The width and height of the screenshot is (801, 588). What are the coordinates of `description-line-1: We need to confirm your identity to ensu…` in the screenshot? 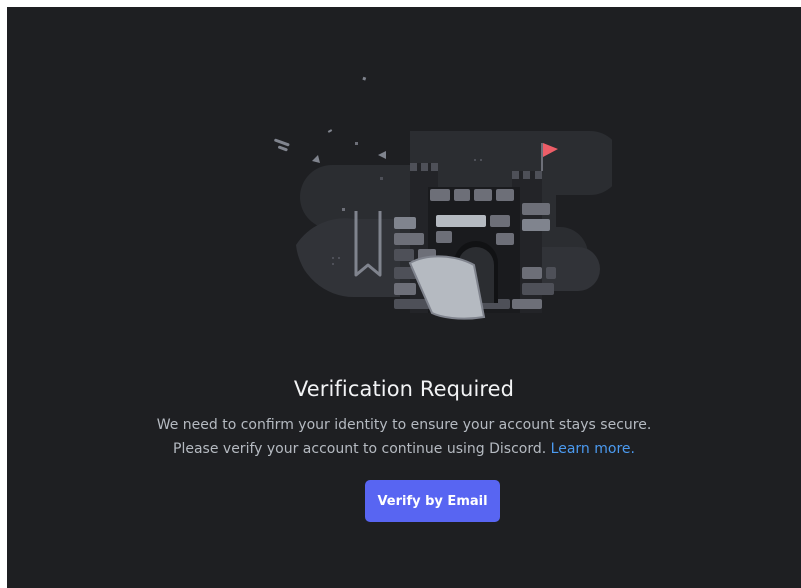 It's located at (404, 425).